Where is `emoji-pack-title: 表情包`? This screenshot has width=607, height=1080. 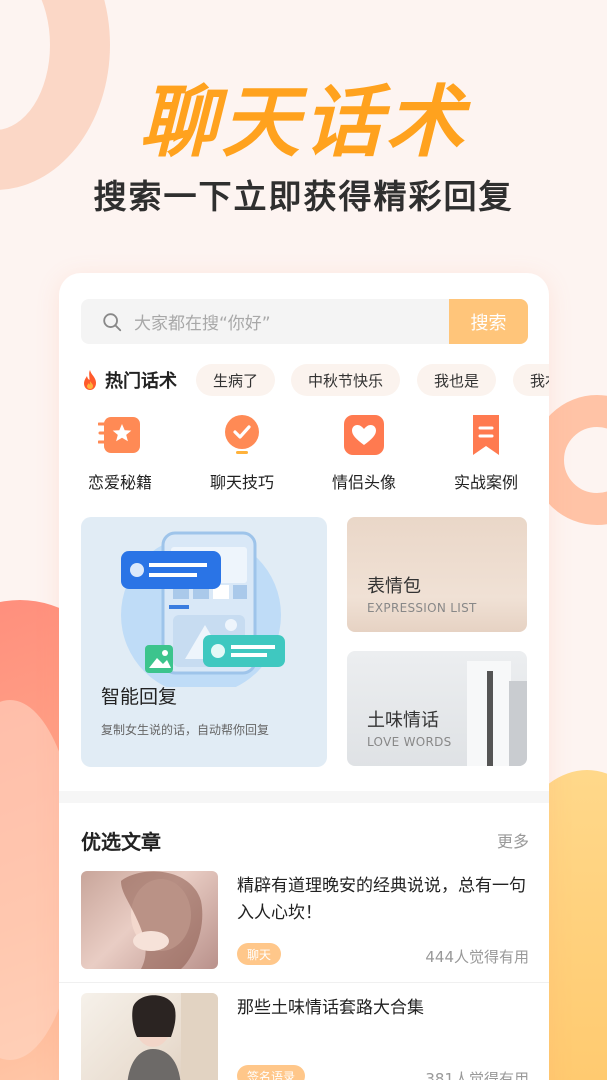
emoji-pack-title: 表情包 is located at coordinates (394, 586).